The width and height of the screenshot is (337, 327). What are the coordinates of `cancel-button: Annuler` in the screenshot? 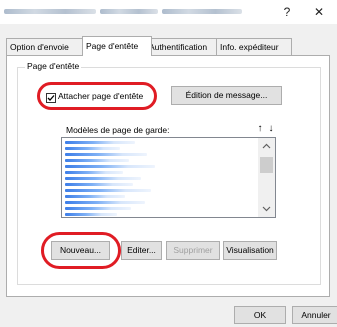 It's located at (314, 315).